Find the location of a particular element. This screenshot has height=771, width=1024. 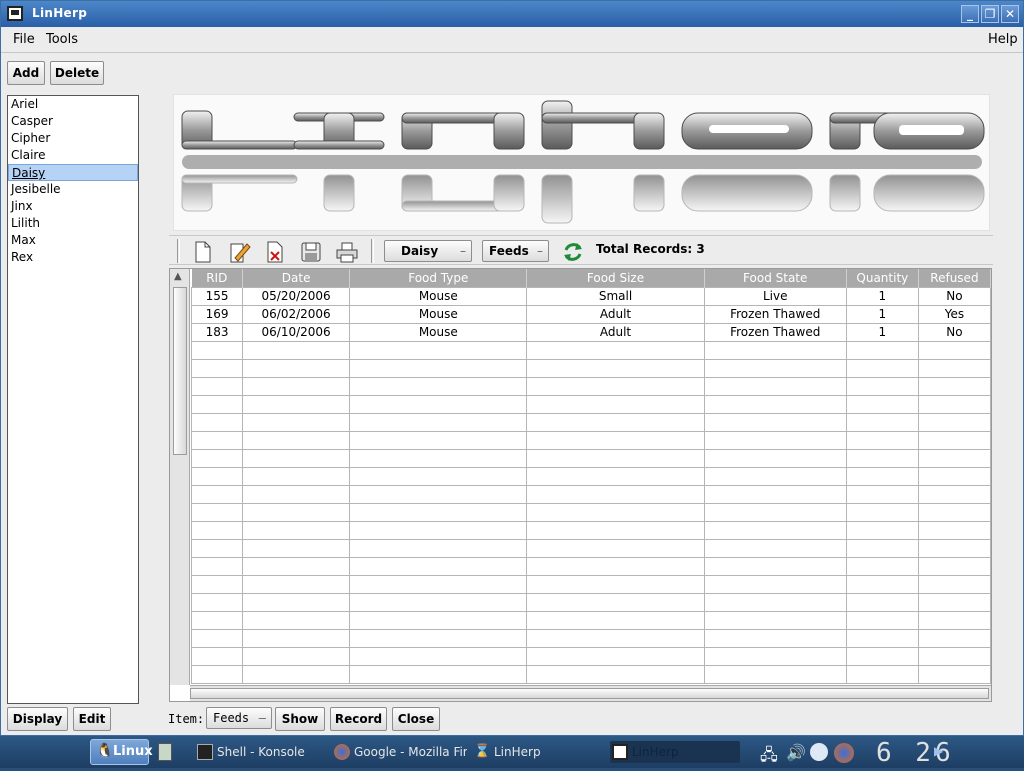

table-cell: Live is located at coordinates (775, 296).